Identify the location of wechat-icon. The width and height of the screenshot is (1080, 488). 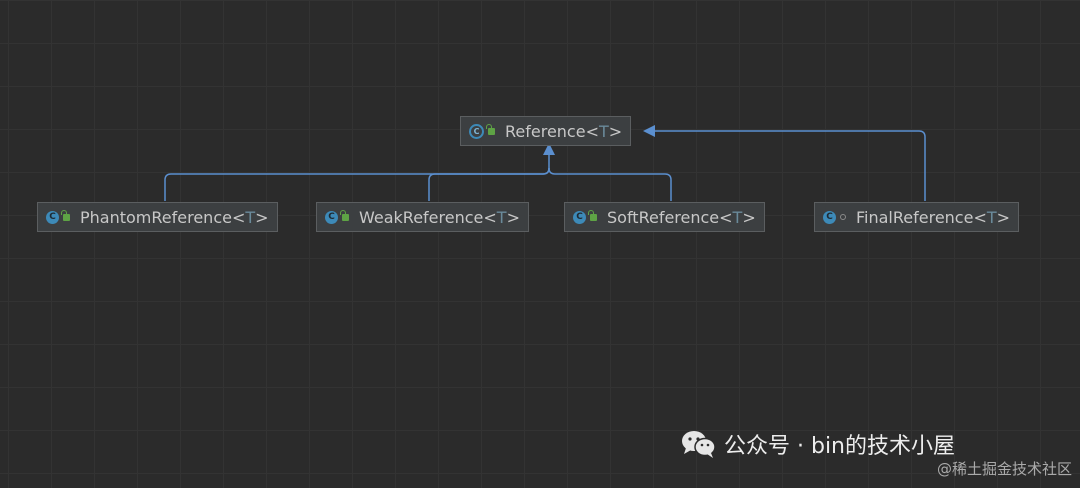
(699, 444).